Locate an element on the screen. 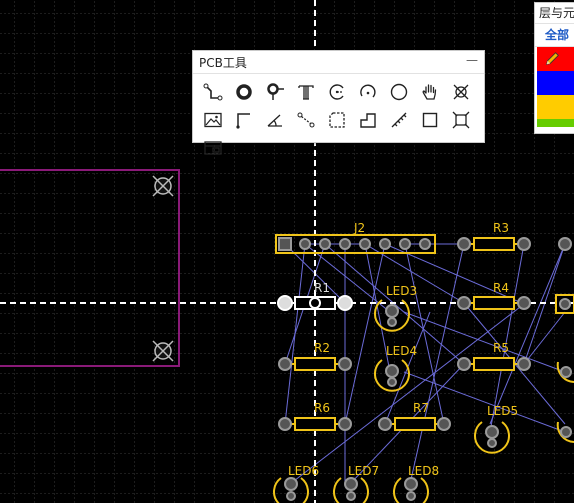 The height and width of the screenshot is (503, 574). layer-swatch-top is located at coordinates (555, 59).